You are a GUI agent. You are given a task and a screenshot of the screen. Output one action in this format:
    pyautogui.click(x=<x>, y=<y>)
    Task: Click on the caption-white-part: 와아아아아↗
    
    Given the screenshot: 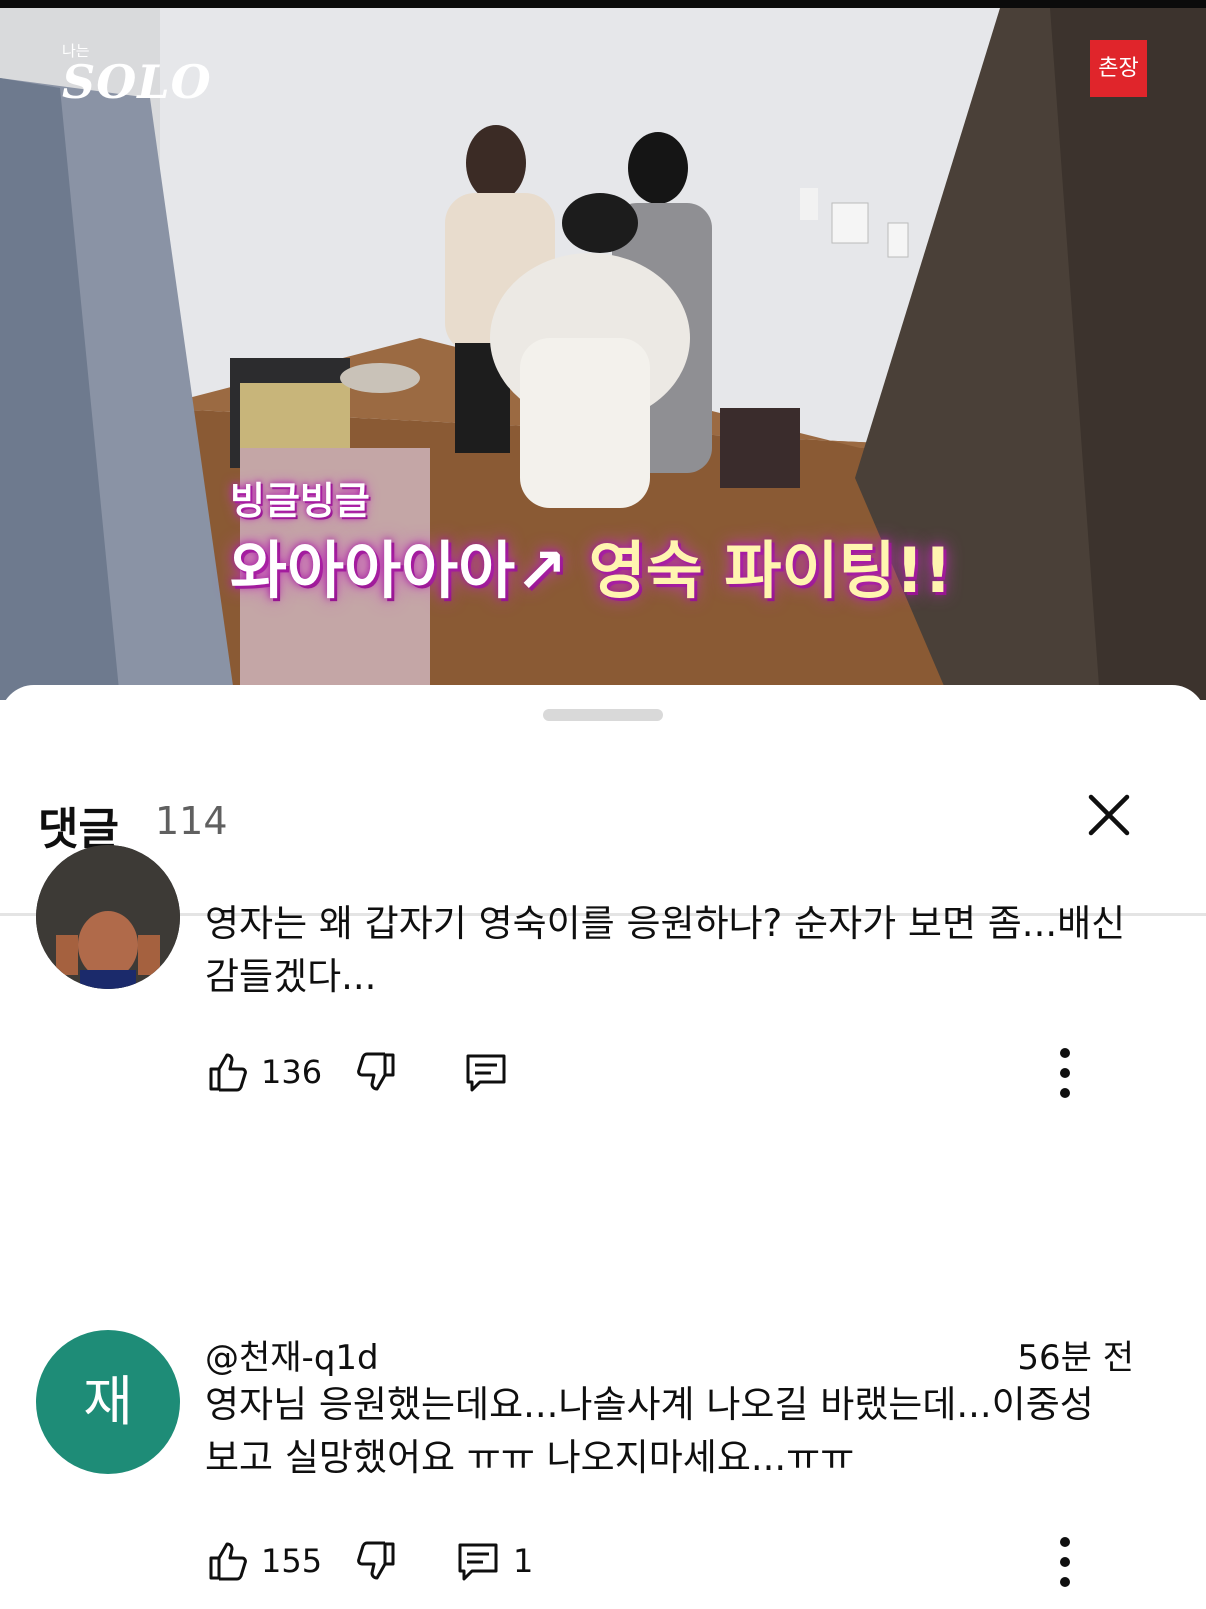 What is the action you would take?
    pyautogui.click(x=399, y=570)
    